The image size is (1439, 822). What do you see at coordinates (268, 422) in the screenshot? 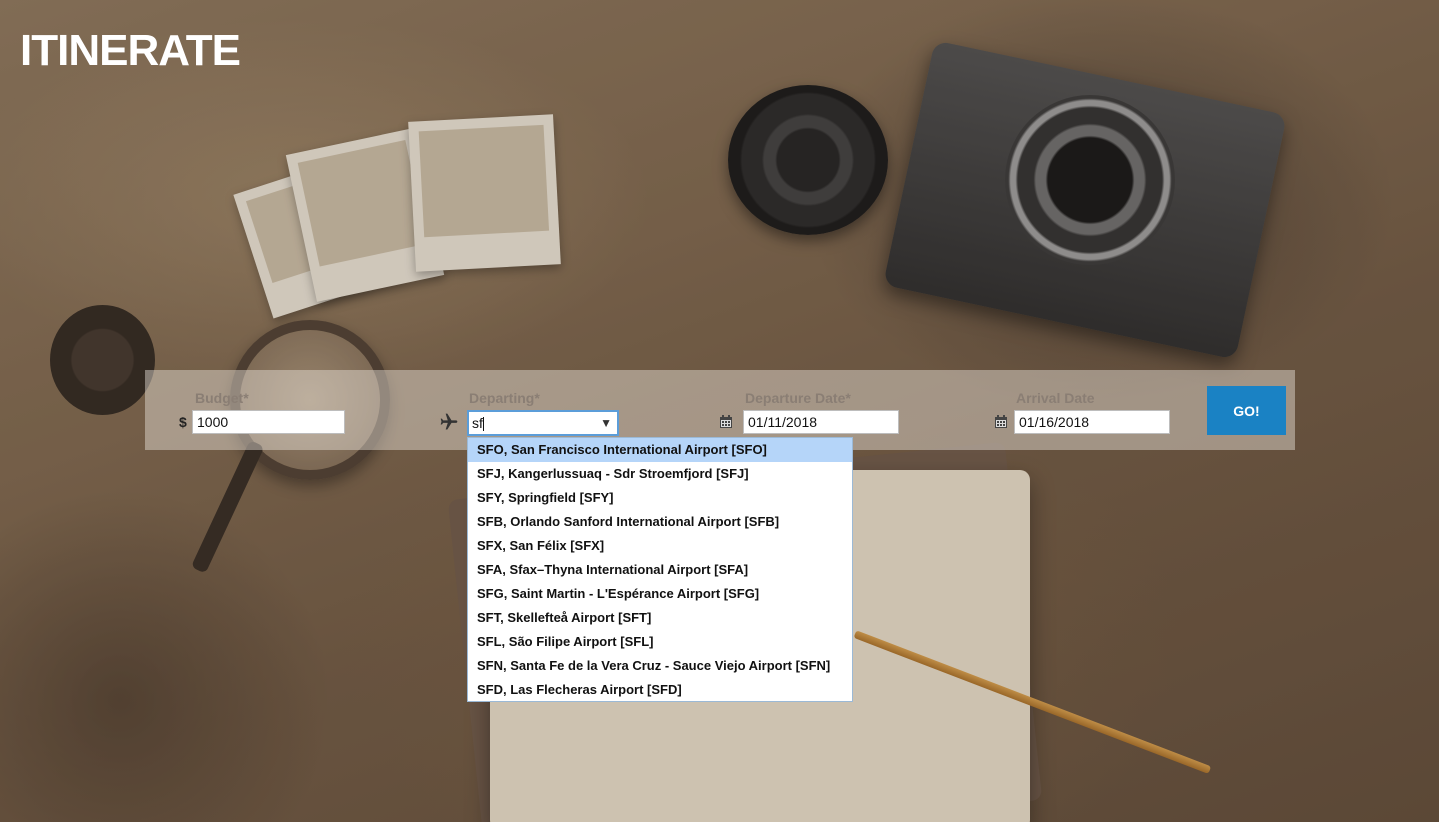
I see `budget-input` at bounding box center [268, 422].